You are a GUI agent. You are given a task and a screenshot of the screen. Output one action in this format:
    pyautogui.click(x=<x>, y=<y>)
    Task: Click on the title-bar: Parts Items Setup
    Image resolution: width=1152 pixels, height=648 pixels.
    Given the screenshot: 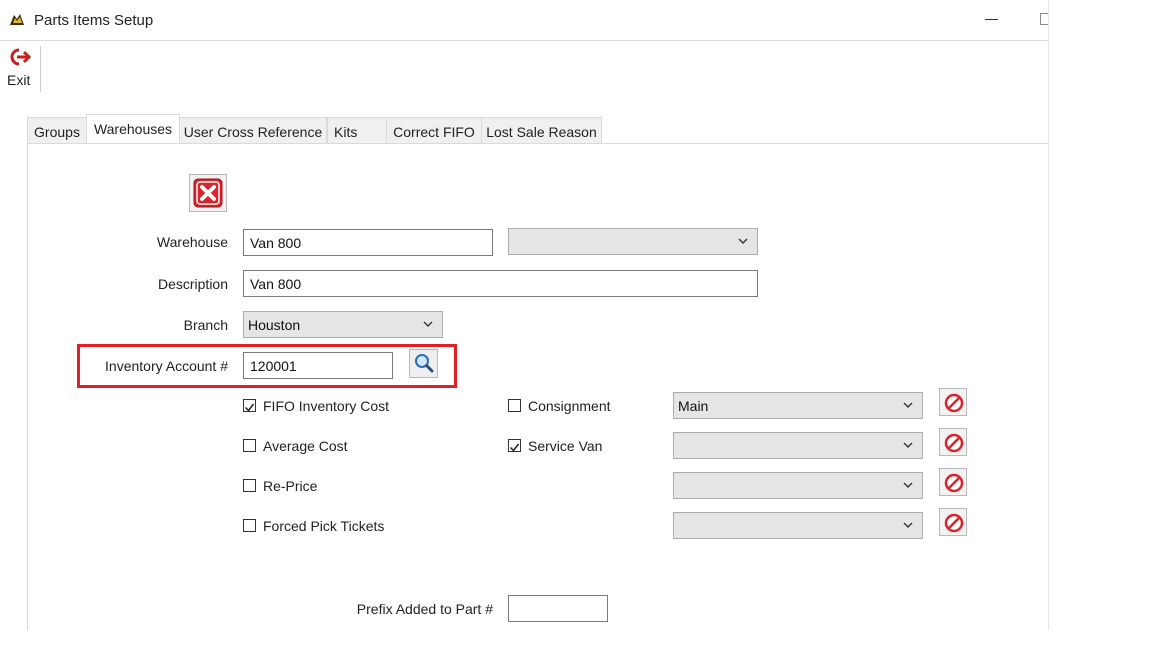 What is the action you would take?
    pyautogui.click(x=524, y=20)
    